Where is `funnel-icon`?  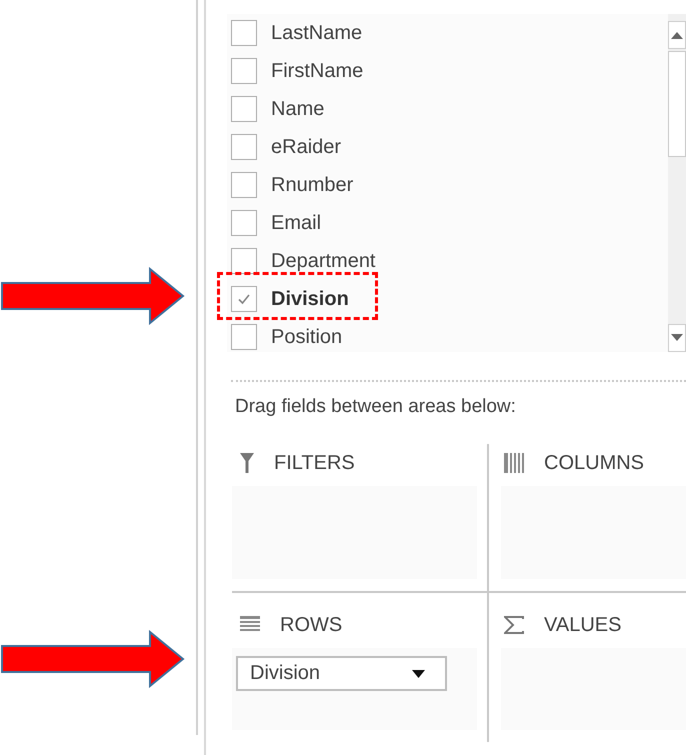 funnel-icon is located at coordinates (247, 463).